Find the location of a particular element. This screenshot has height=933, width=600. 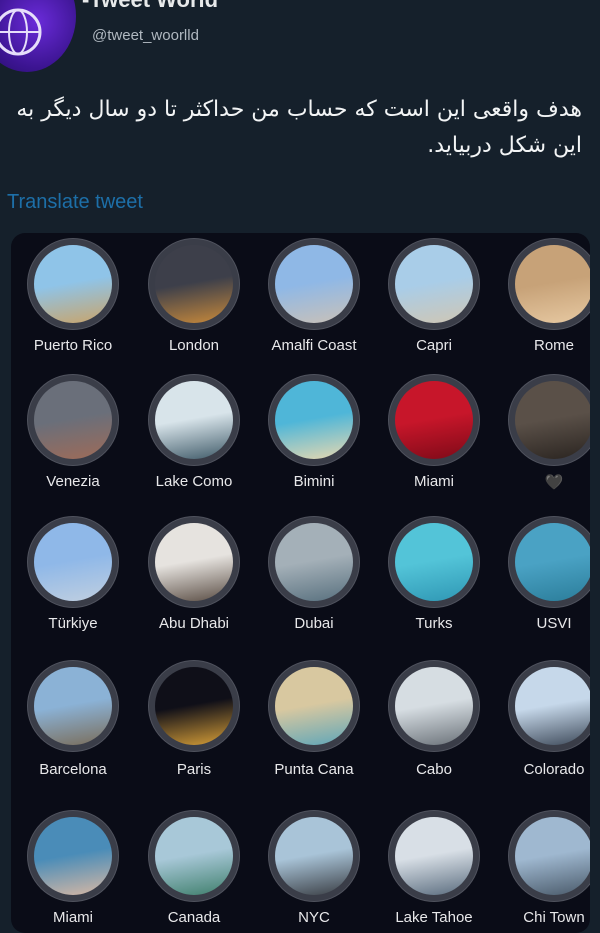

highlight-label: Bimini is located at coordinates (314, 481).